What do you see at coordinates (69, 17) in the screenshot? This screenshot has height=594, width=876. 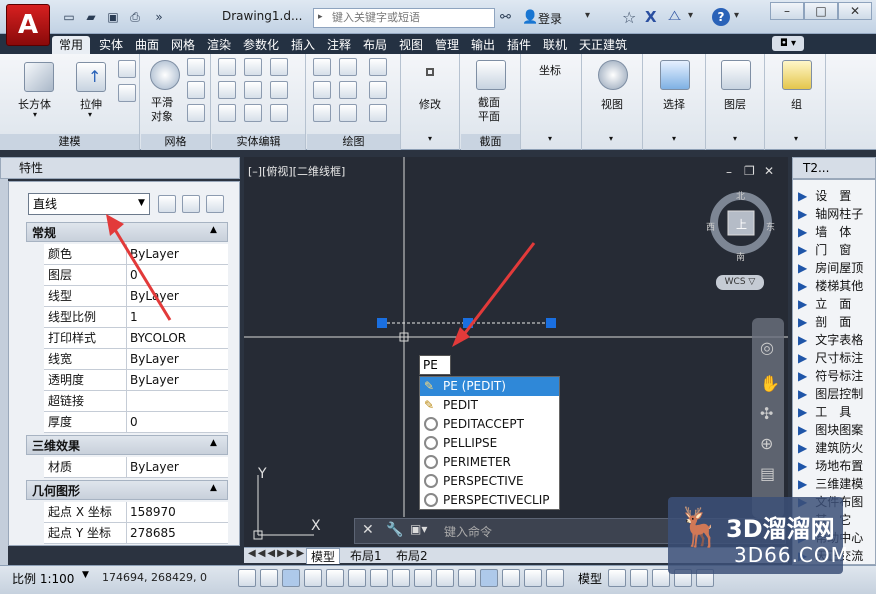 I see `new-file-icon: ▭` at bounding box center [69, 17].